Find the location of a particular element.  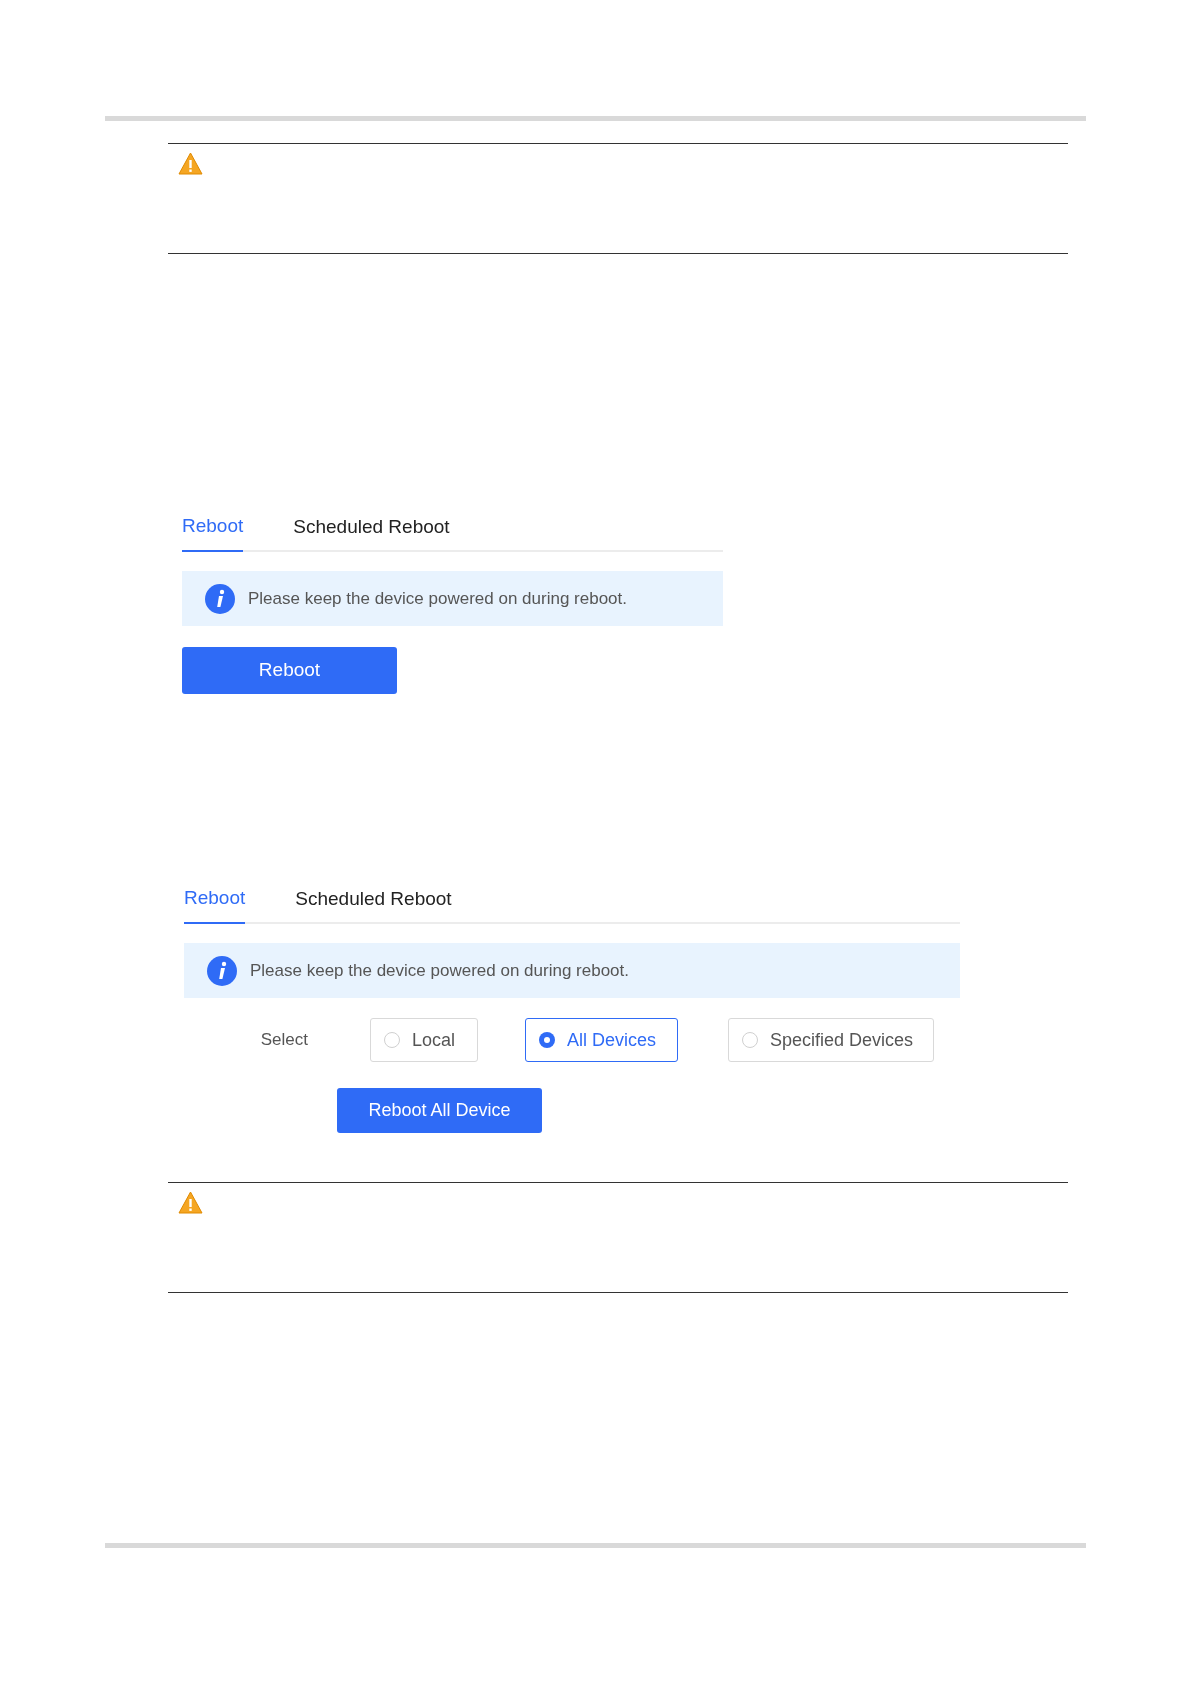

radio-option: Local is located at coordinates (424, 1040).